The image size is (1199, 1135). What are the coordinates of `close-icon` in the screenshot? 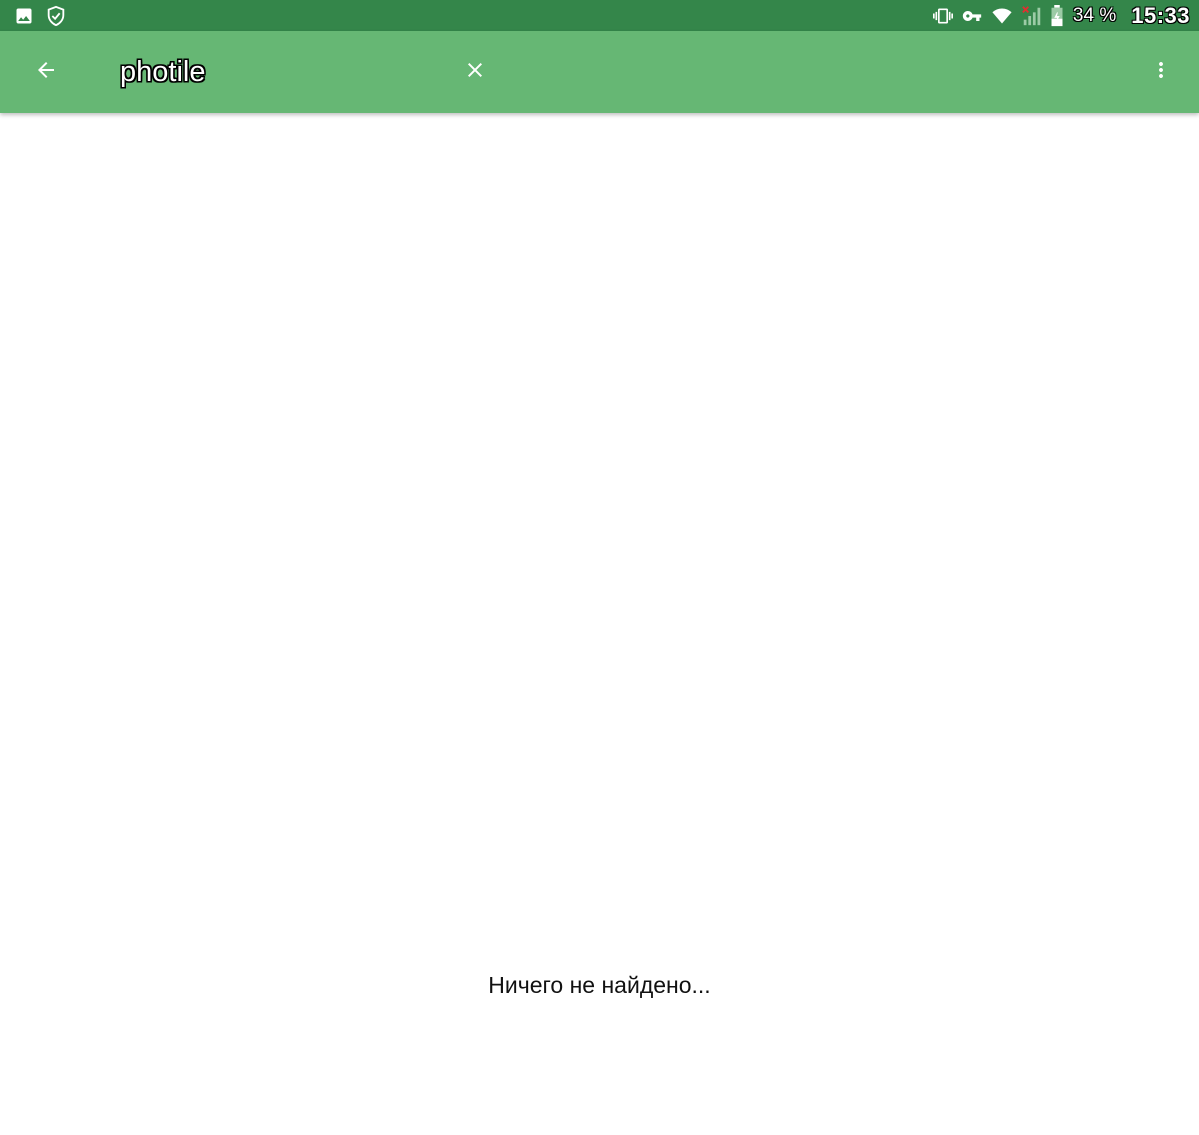 It's located at (475, 72).